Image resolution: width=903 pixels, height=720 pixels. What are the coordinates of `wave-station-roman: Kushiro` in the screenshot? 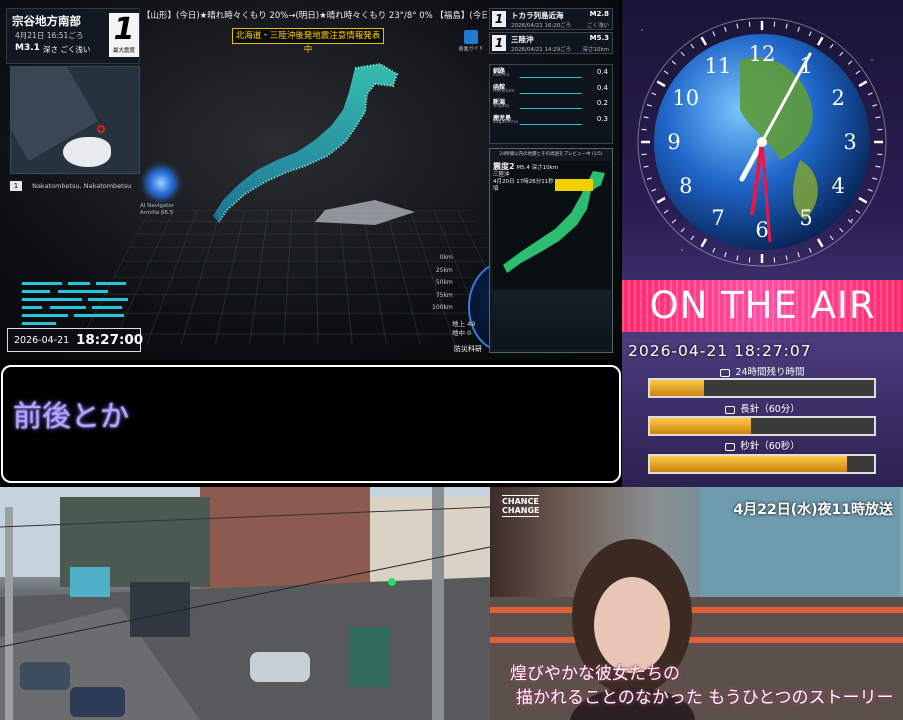 It's located at (501, 75).